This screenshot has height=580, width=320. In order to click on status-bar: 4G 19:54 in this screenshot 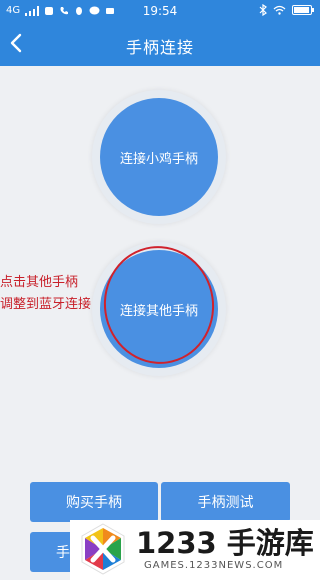, I will do `click(160, 11)`.